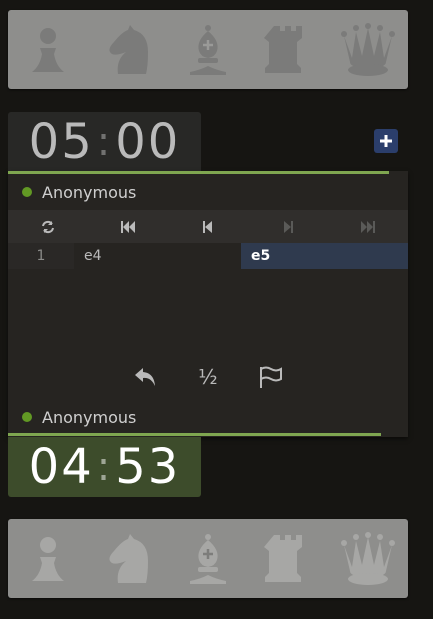 This screenshot has height=619, width=433. I want to click on flip-board-button, so click(48, 226).